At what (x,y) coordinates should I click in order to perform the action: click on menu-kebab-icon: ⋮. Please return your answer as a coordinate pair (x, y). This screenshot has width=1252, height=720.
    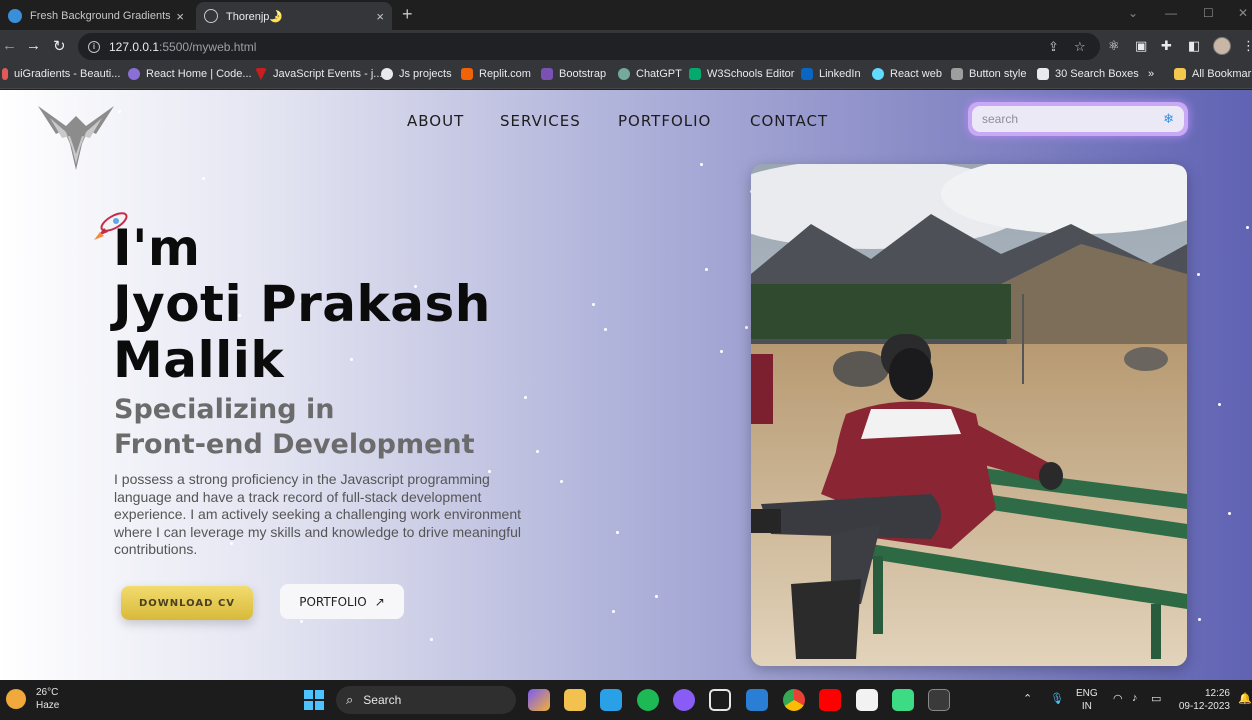
    Looking at the image, I should click on (1247, 46).